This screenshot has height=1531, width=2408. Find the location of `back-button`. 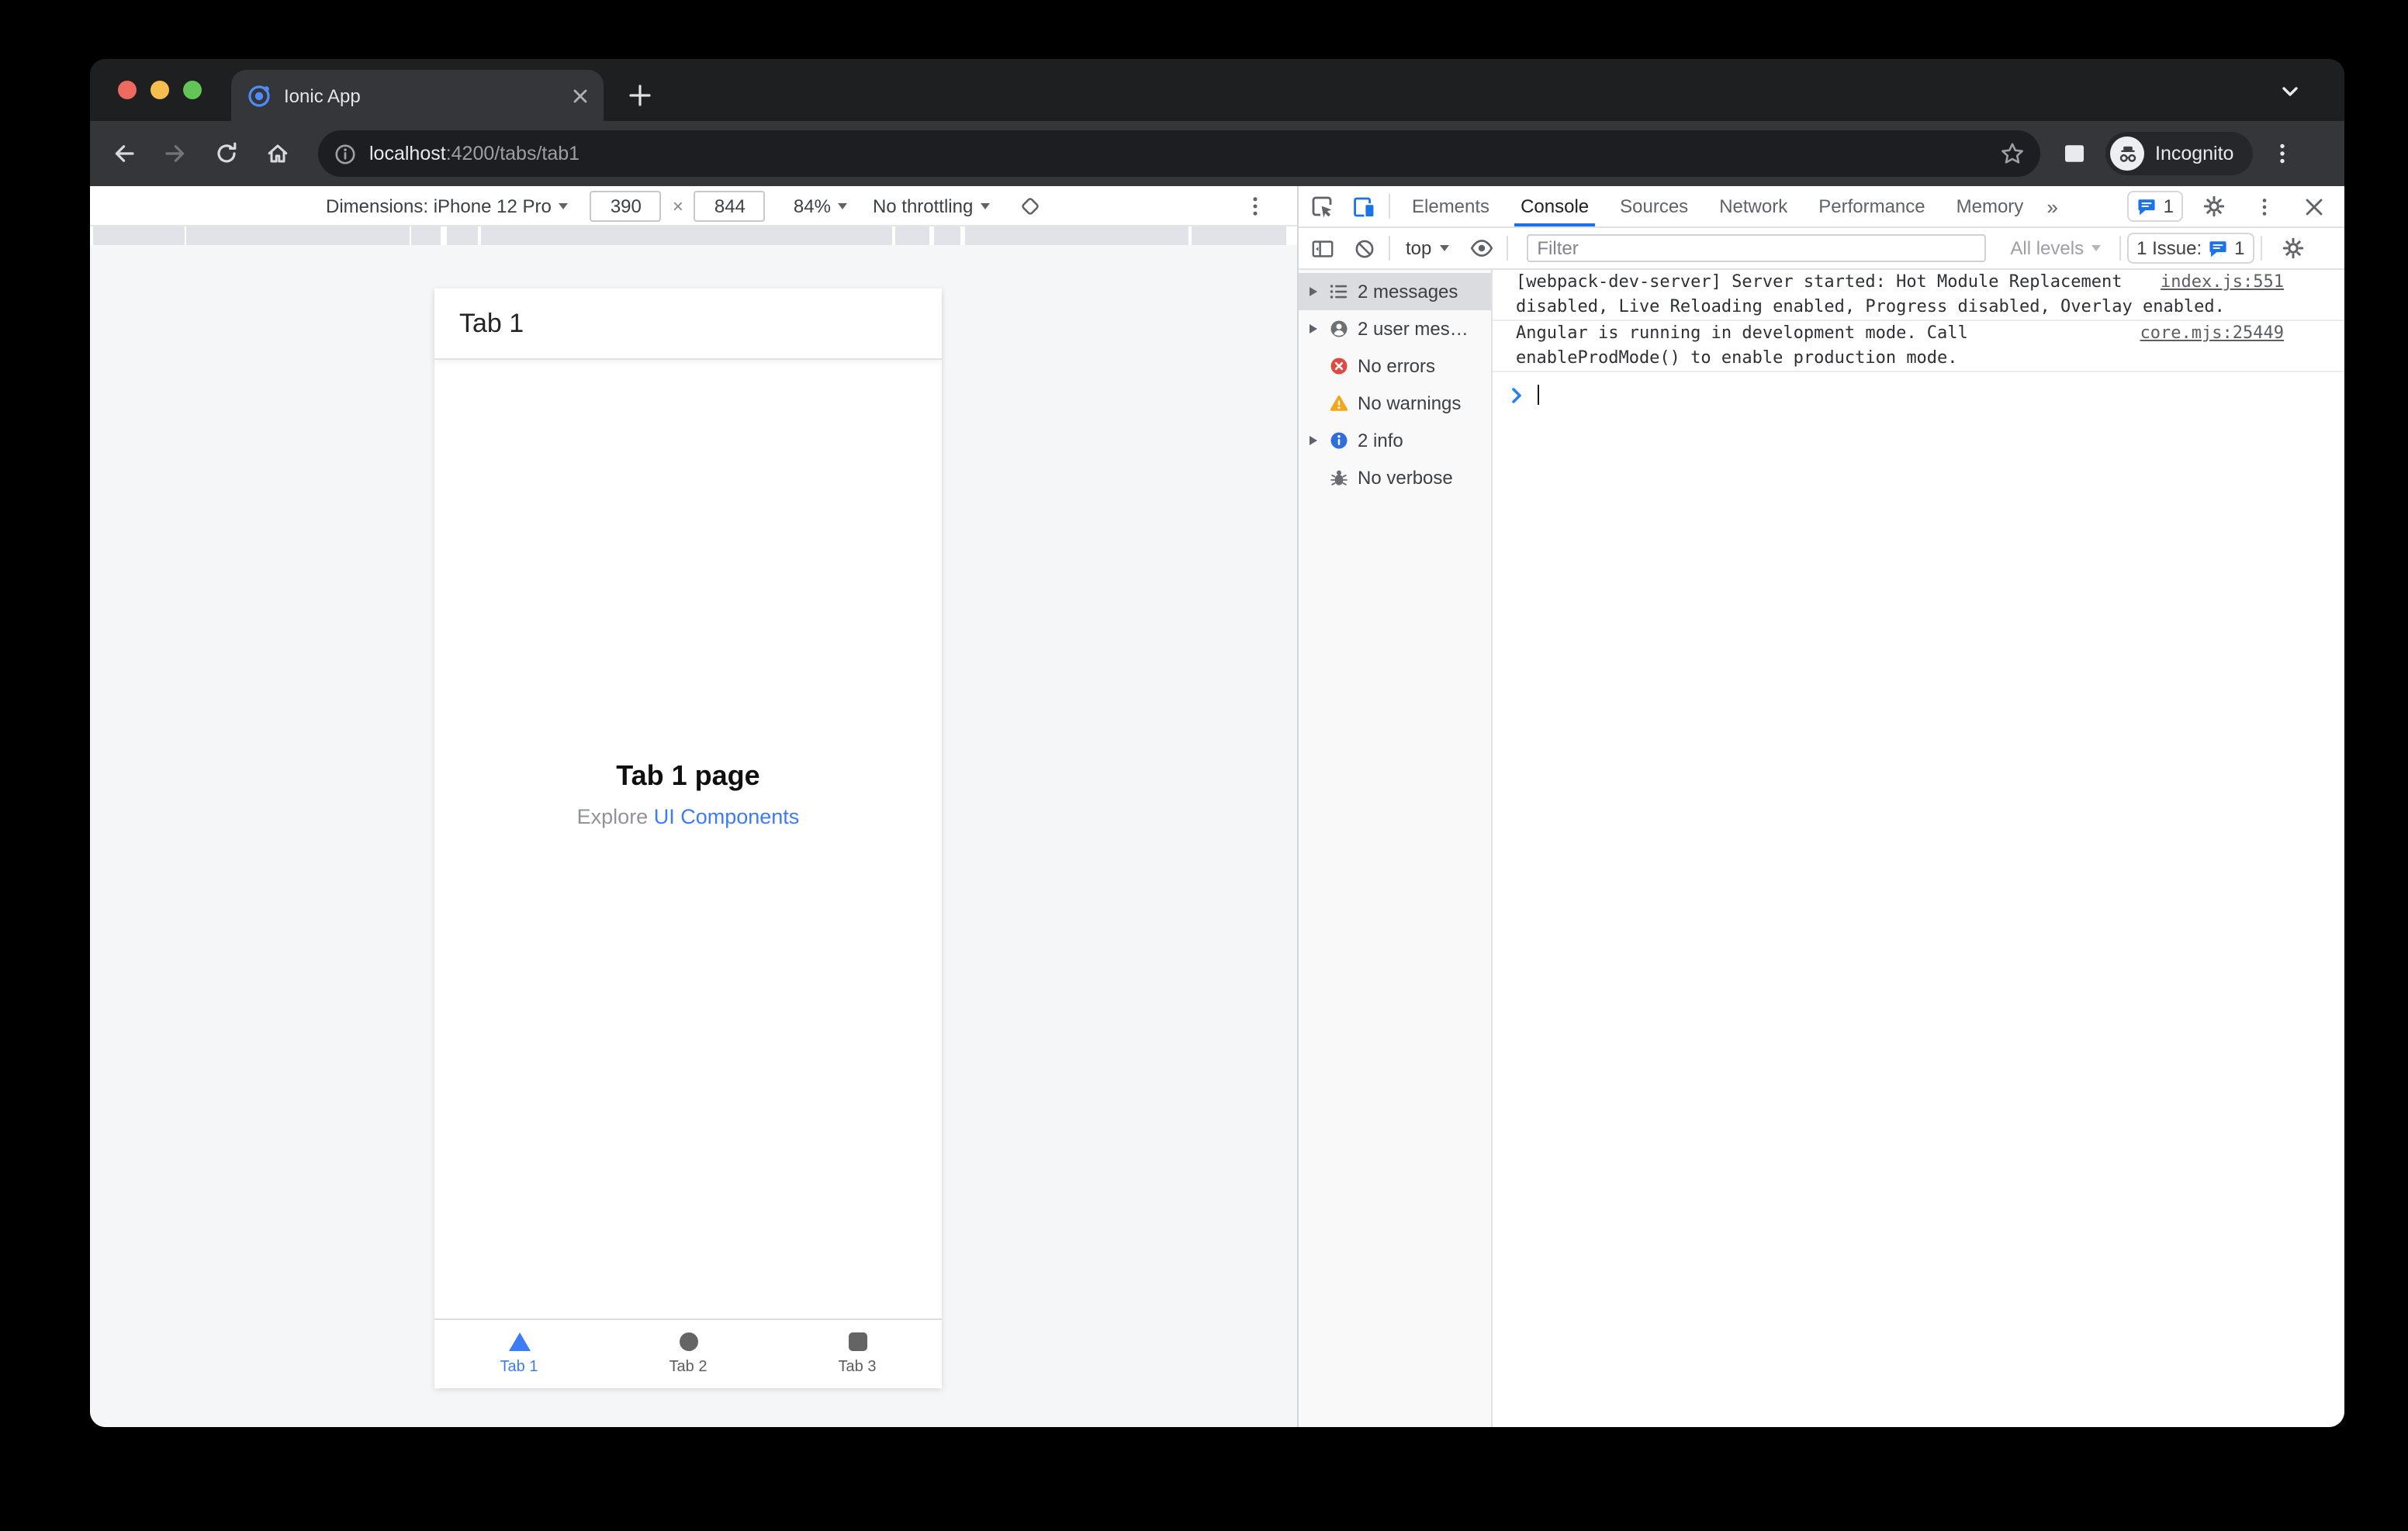

back-button is located at coordinates (124, 153).